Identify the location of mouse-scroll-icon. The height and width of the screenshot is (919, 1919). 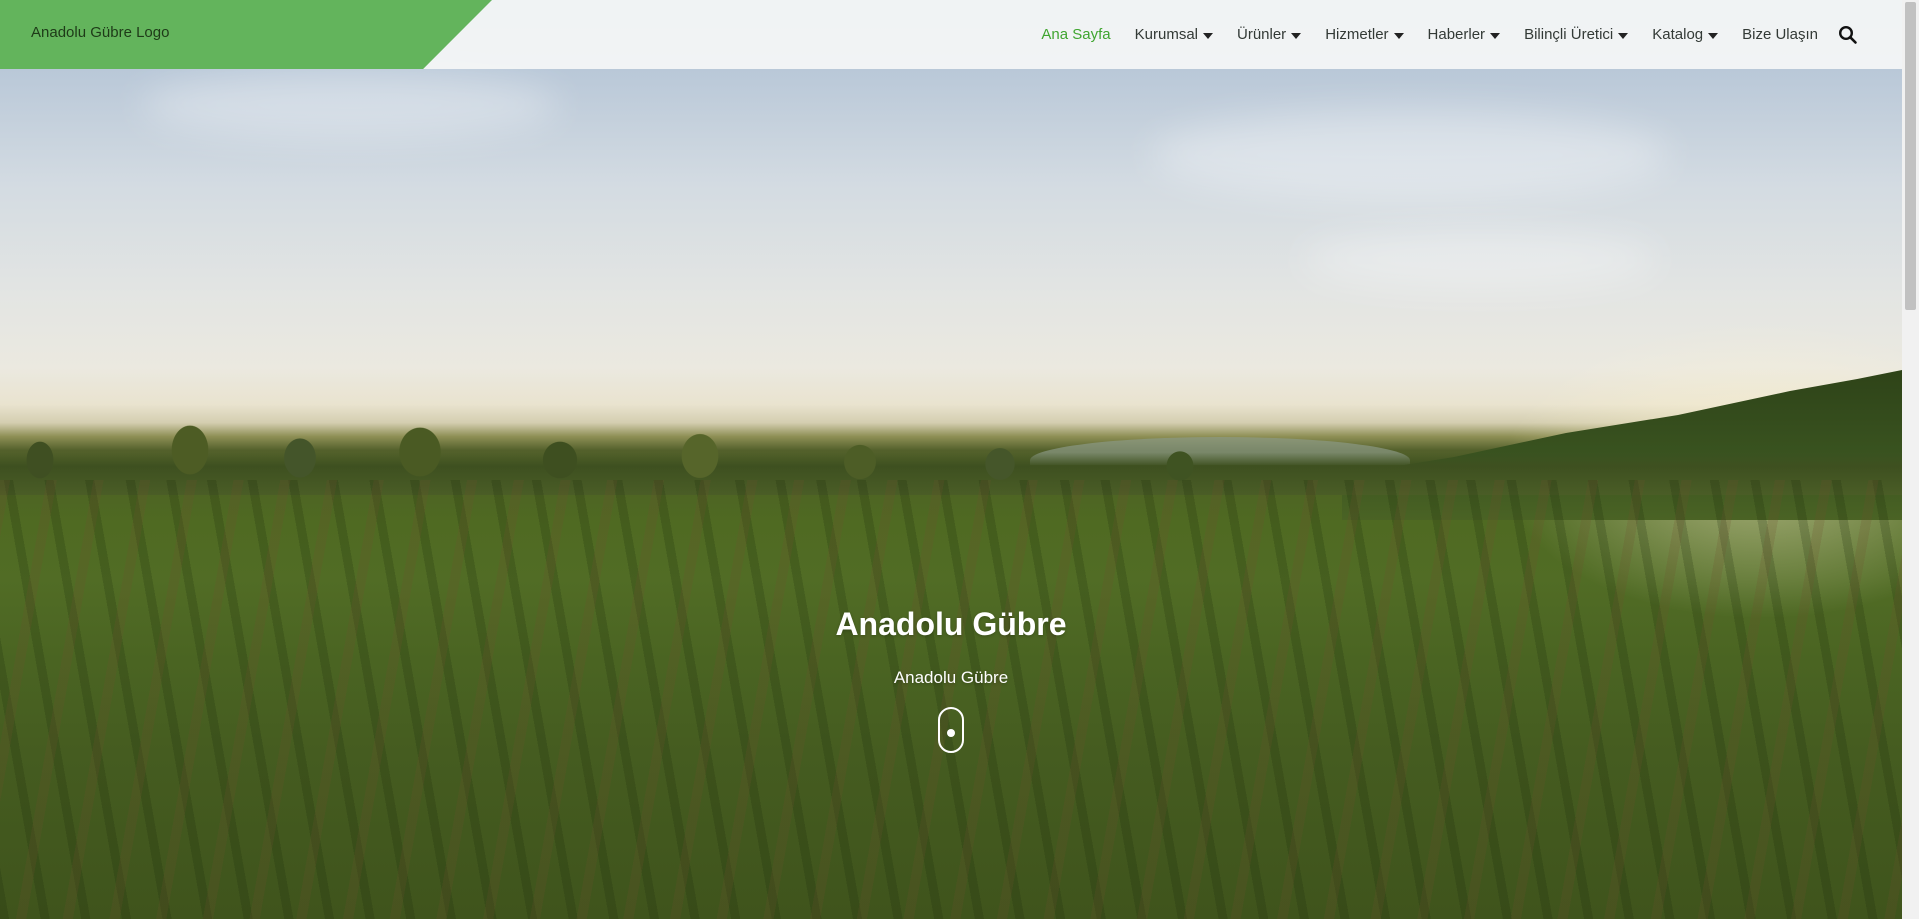
(951, 730).